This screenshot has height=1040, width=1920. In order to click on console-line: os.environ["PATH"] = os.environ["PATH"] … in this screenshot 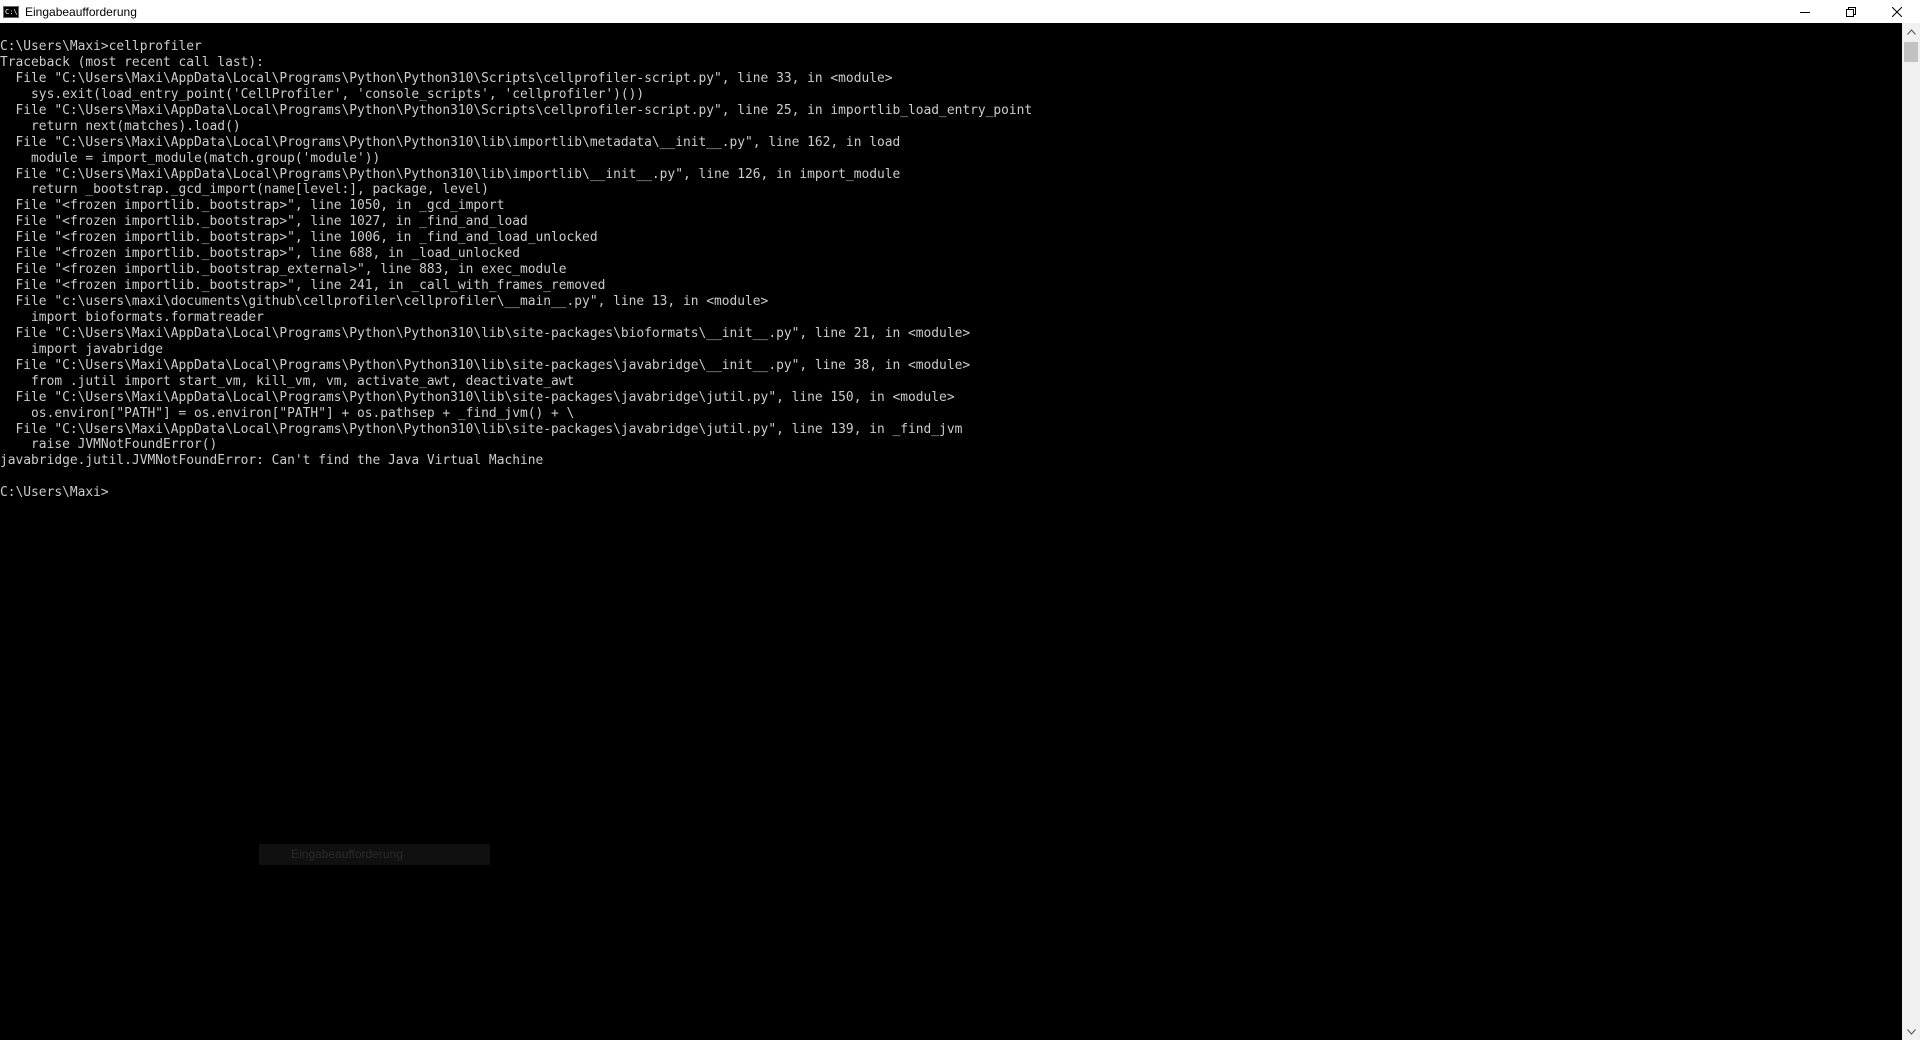, I will do `click(287, 413)`.